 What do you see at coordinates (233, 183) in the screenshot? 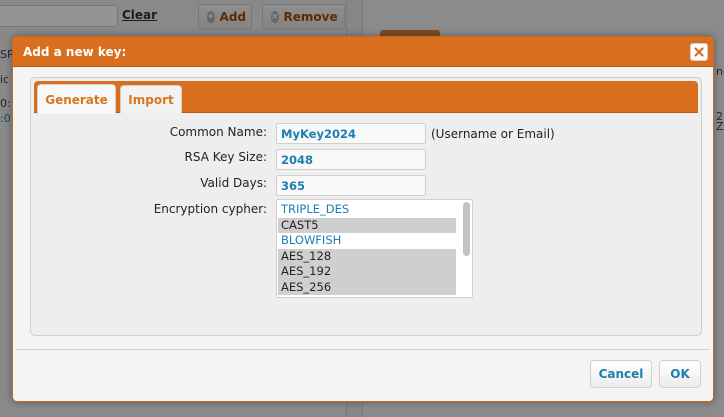
I see `valid-days-label: Valid Days:` at bounding box center [233, 183].